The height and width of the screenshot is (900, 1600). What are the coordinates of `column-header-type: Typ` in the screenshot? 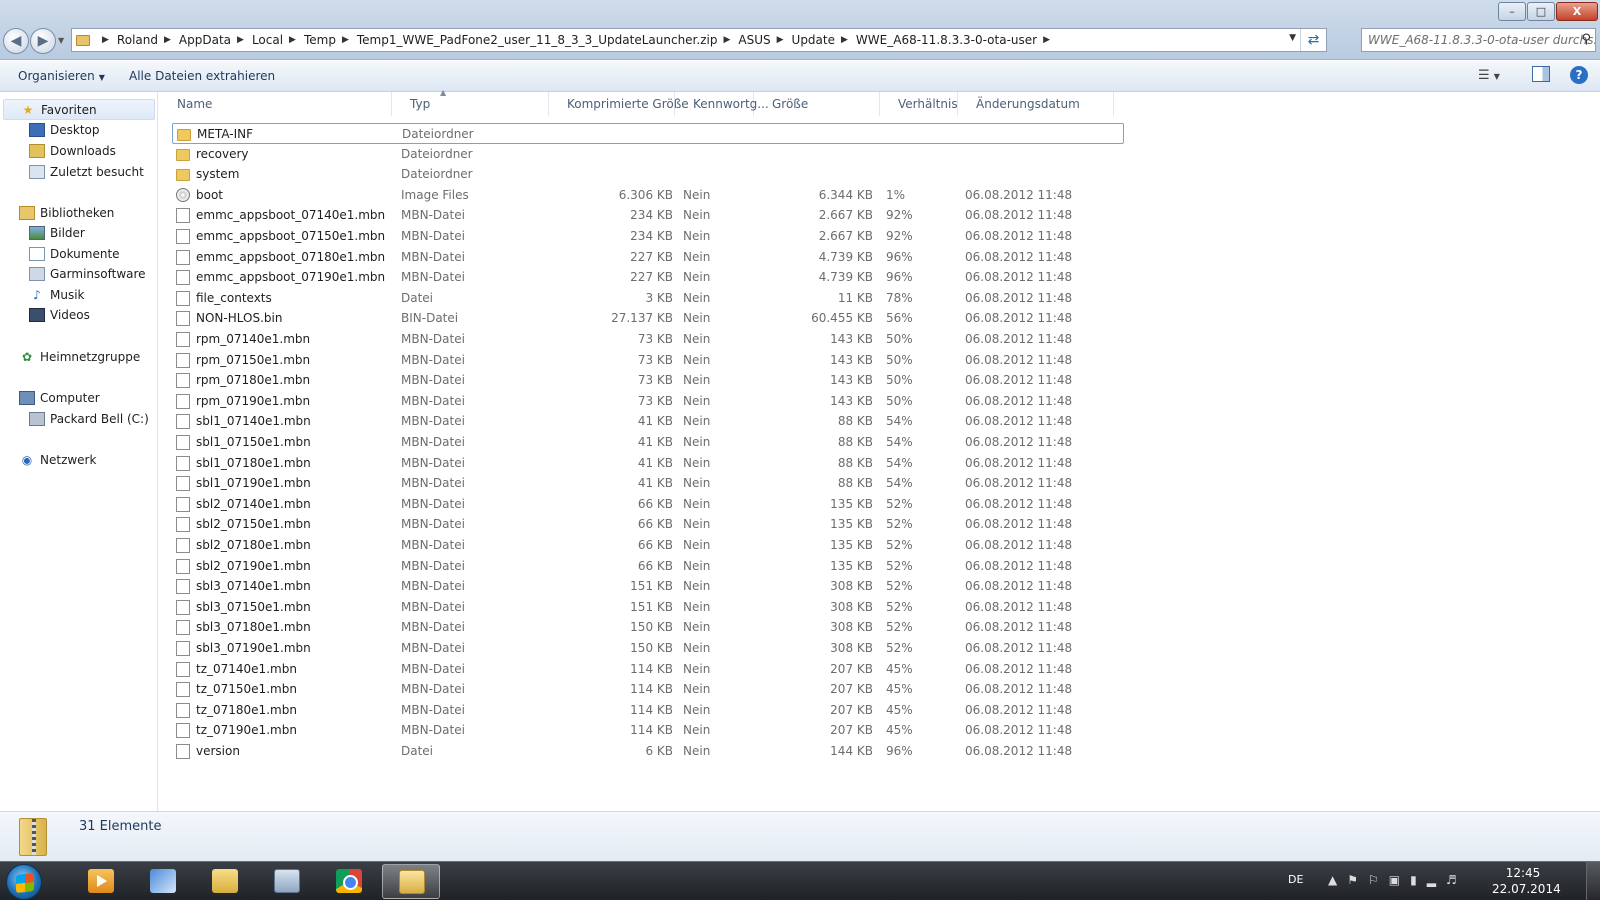 It's located at (470, 104).